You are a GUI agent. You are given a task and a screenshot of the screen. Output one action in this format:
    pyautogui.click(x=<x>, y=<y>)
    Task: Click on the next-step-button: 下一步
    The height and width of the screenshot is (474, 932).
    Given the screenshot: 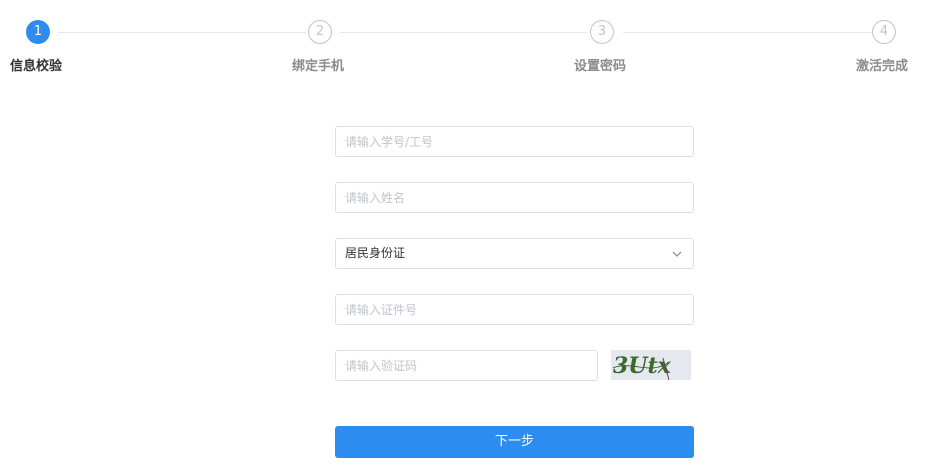 What is the action you would take?
    pyautogui.click(x=514, y=442)
    